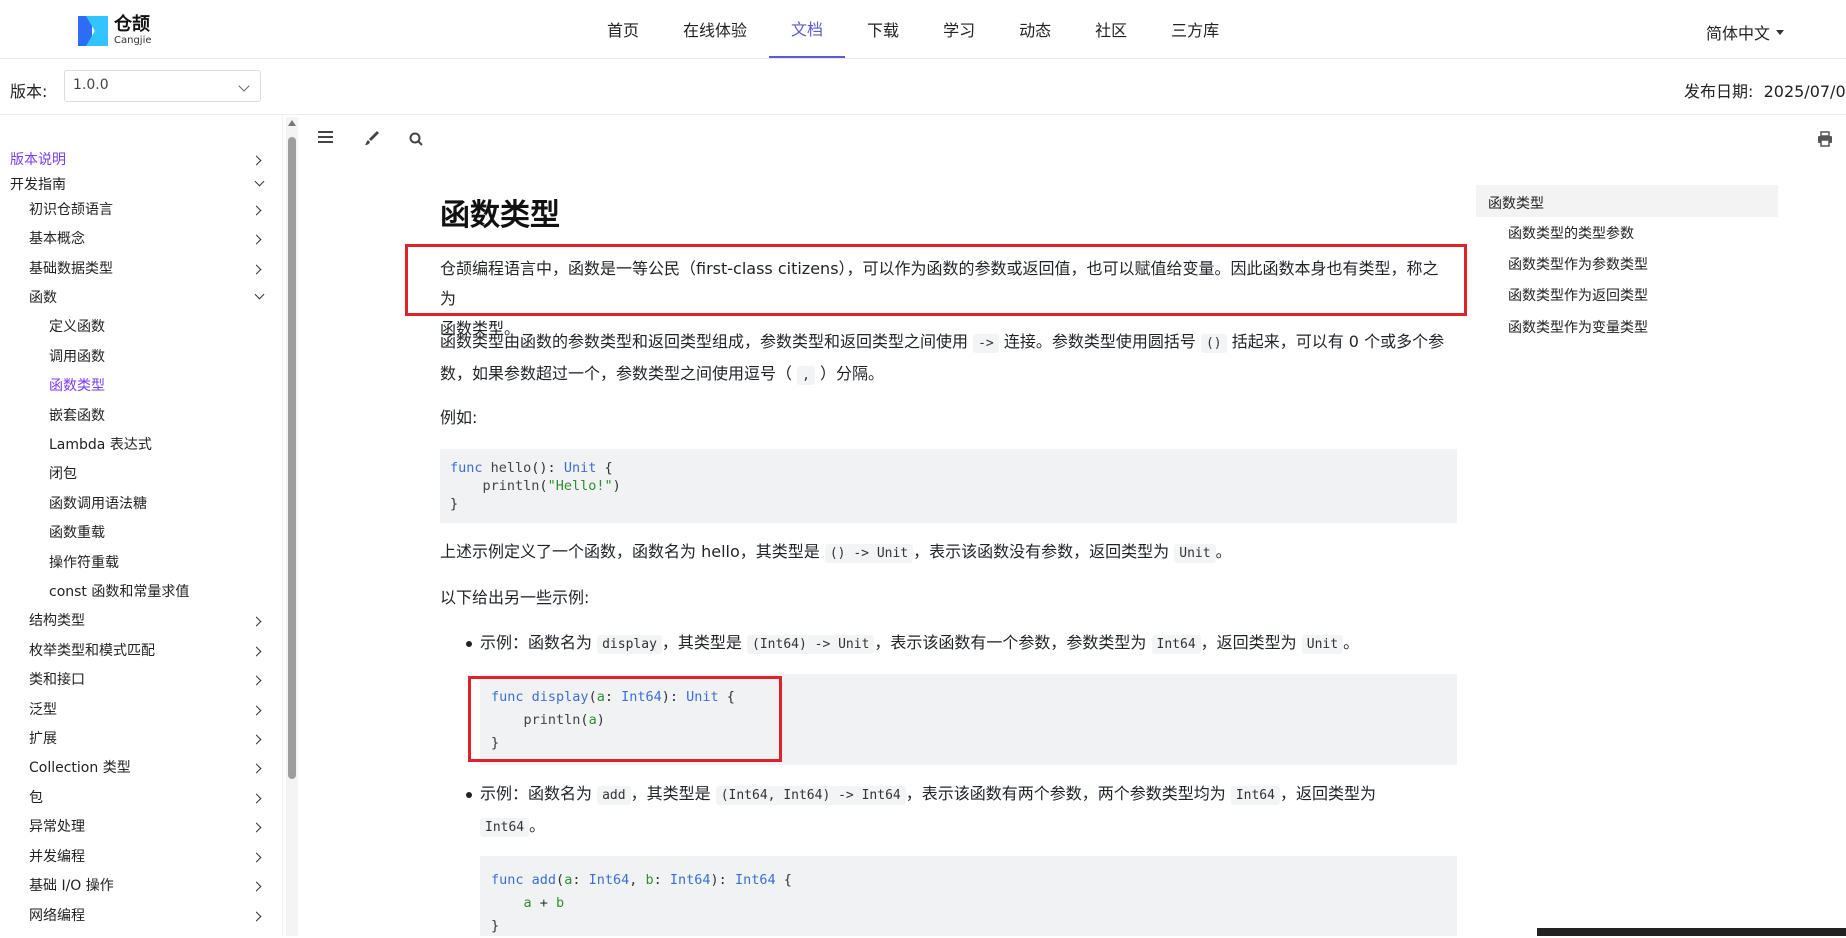 This screenshot has height=938, width=1846. Describe the element at coordinates (1691, 932) in the screenshot. I see `bottom-overlay-bar` at that location.